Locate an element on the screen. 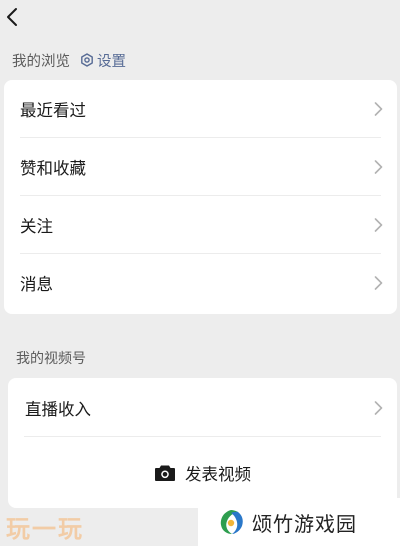 Image resolution: width=400 pixels, height=546 pixels. watermark-left: 玩一玩 is located at coordinates (45, 529).